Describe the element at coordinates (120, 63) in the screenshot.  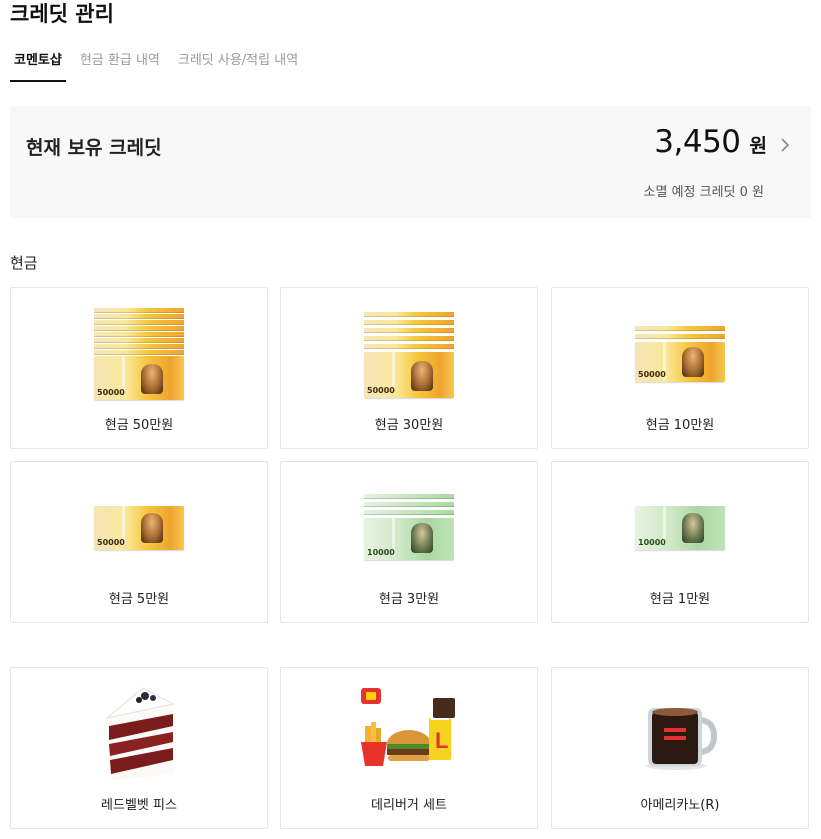
I see `tab-cash-refund-history: 현금 환급 내역` at that location.